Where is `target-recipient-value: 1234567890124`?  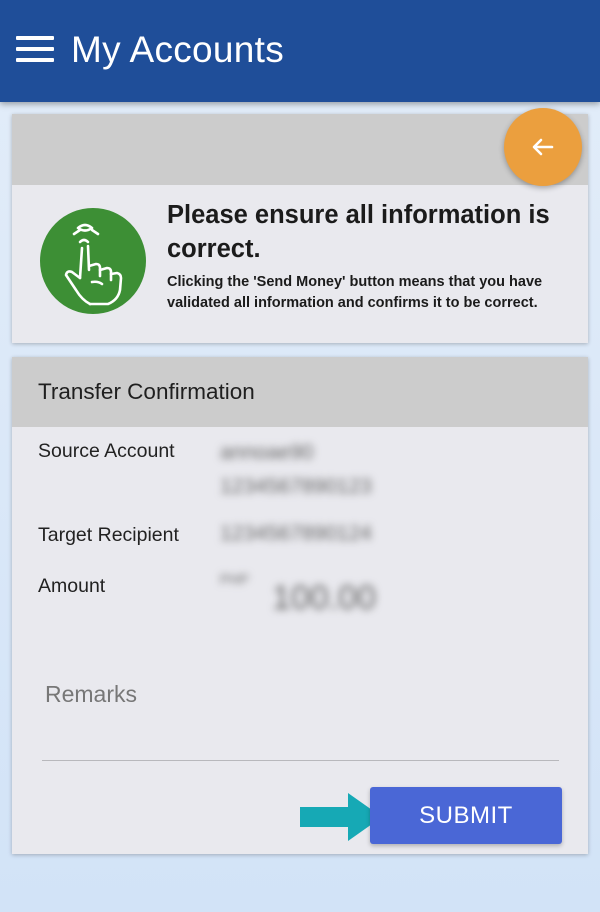 target-recipient-value: 1234567890124 is located at coordinates (296, 533).